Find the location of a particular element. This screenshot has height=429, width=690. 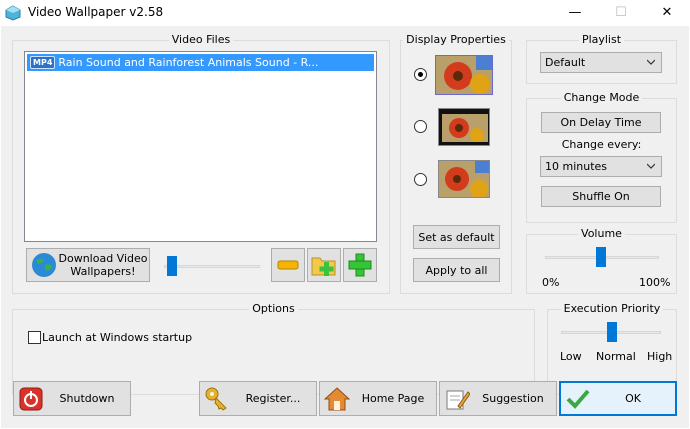

window-title: Video Wallpaper v2.58 is located at coordinates (96, 12).